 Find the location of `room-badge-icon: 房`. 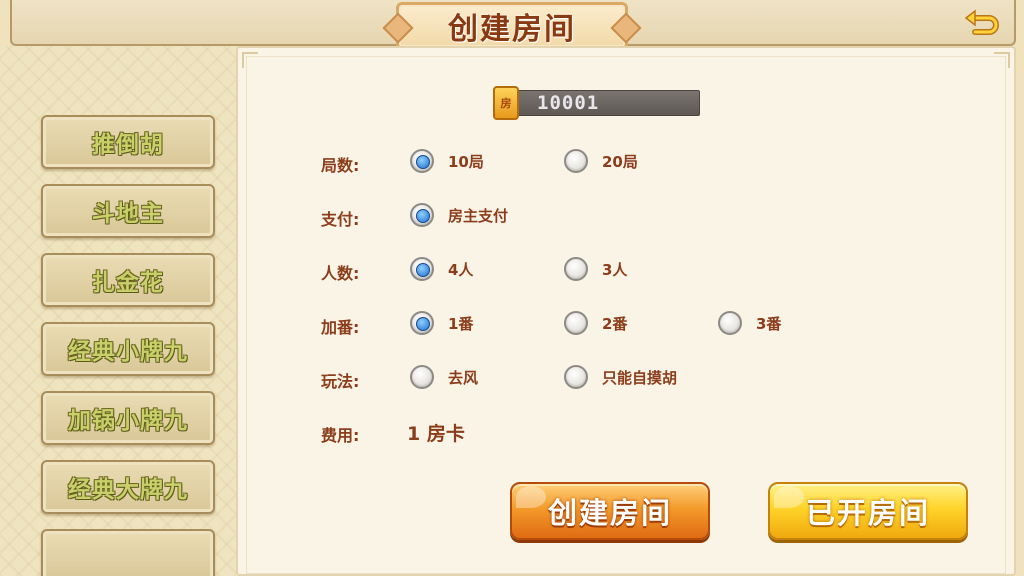

room-badge-icon: 房 is located at coordinates (506, 103).